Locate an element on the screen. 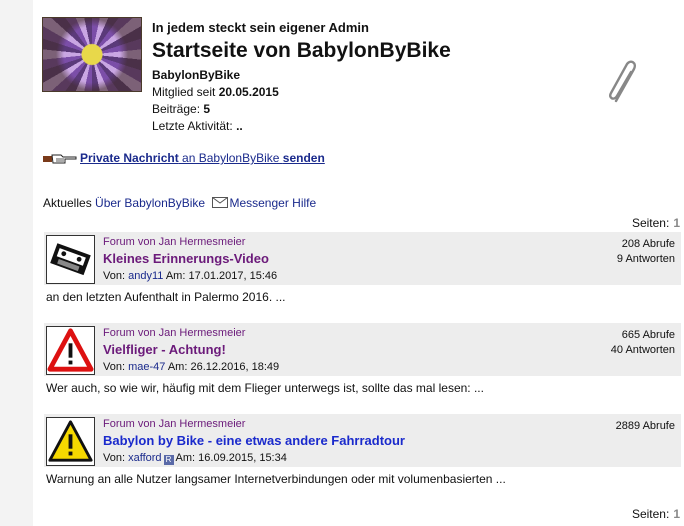  member-since-value: 20.05.2015 is located at coordinates (248, 92).